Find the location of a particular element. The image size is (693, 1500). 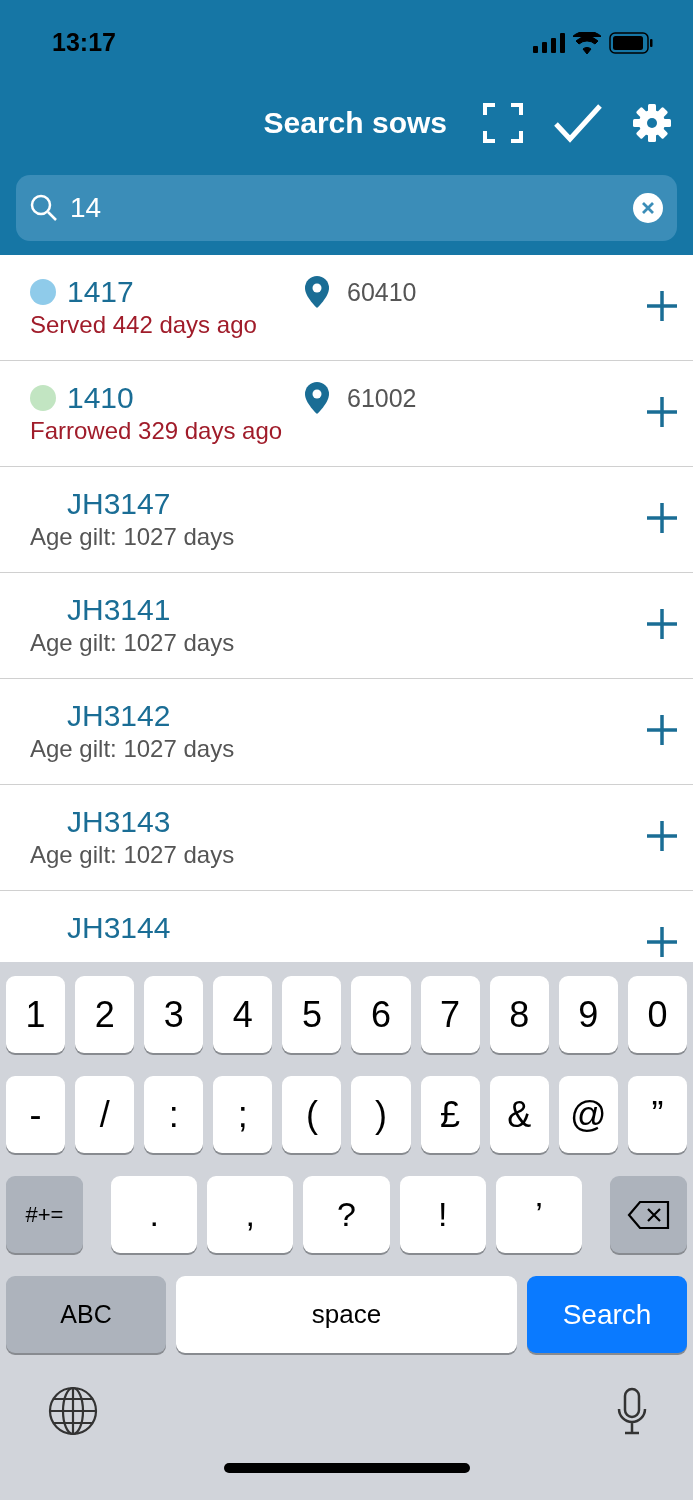

sow-row: JH3147 Age gilt: 1027 days is located at coordinates (346, 520).